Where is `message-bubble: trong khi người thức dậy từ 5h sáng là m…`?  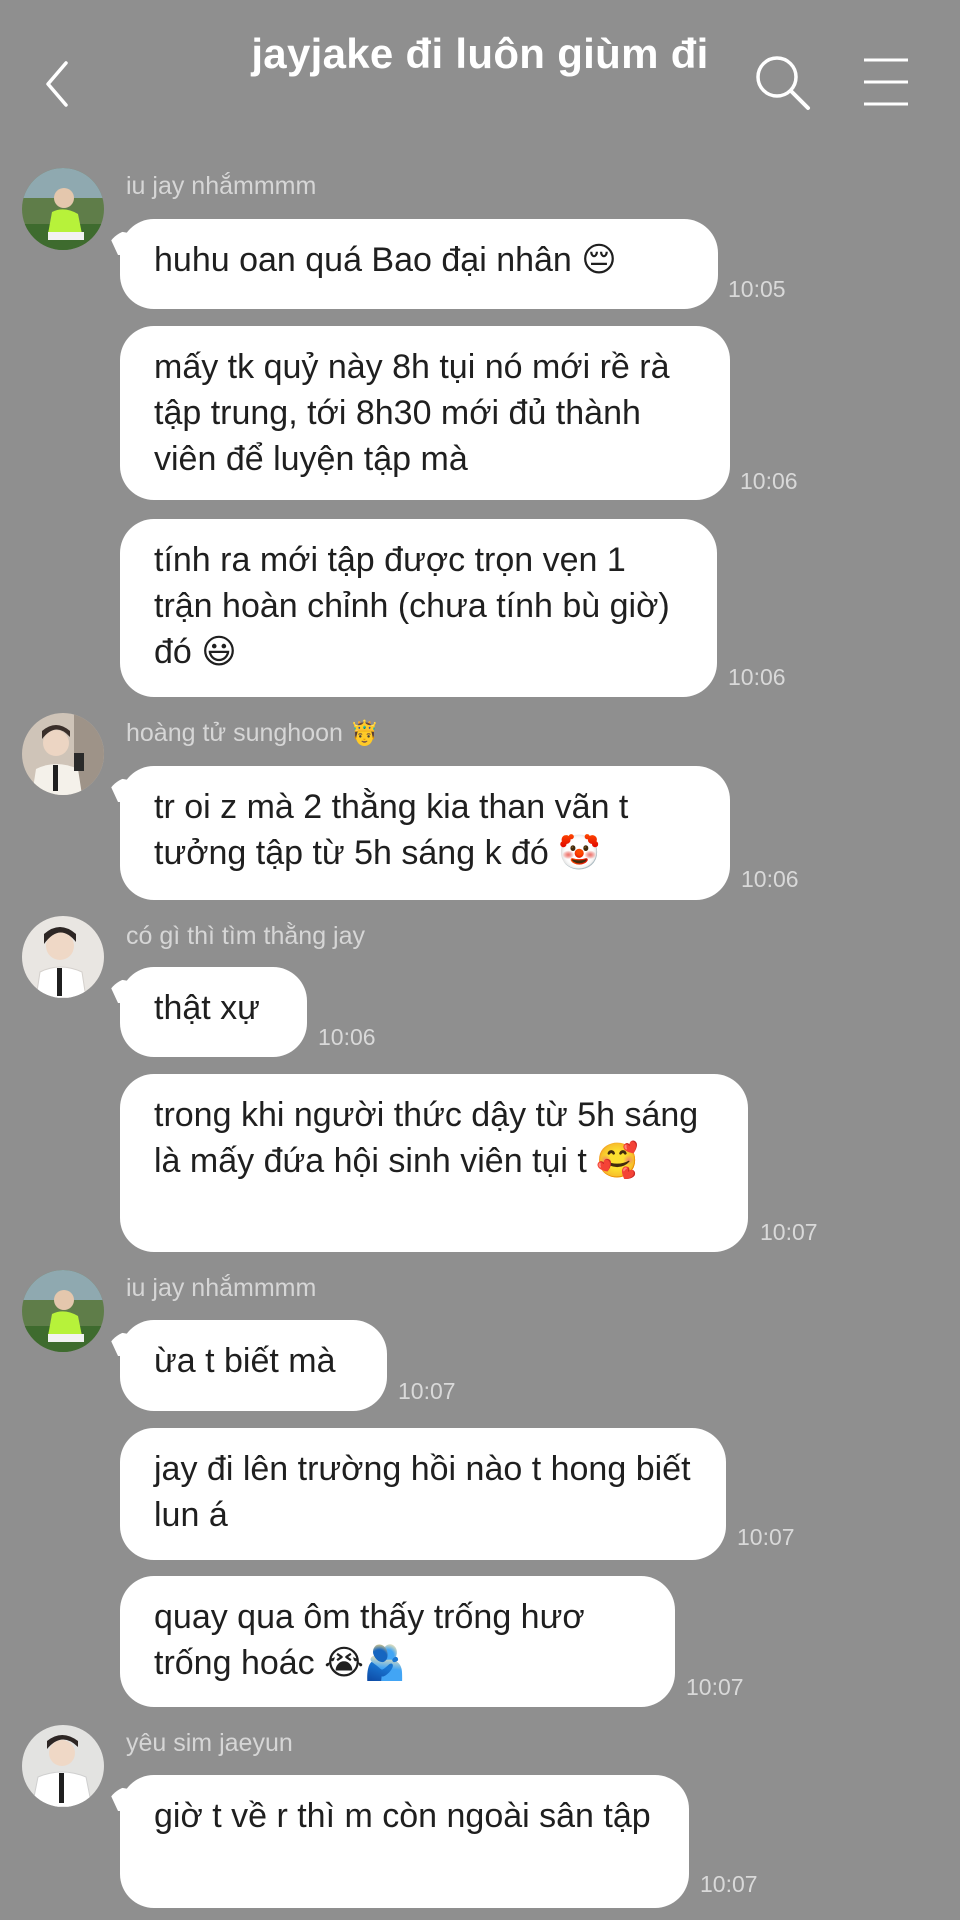
message-bubble: trong khi người thức dậy từ 5h sáng là m… is located at coordinates (434, 1163).